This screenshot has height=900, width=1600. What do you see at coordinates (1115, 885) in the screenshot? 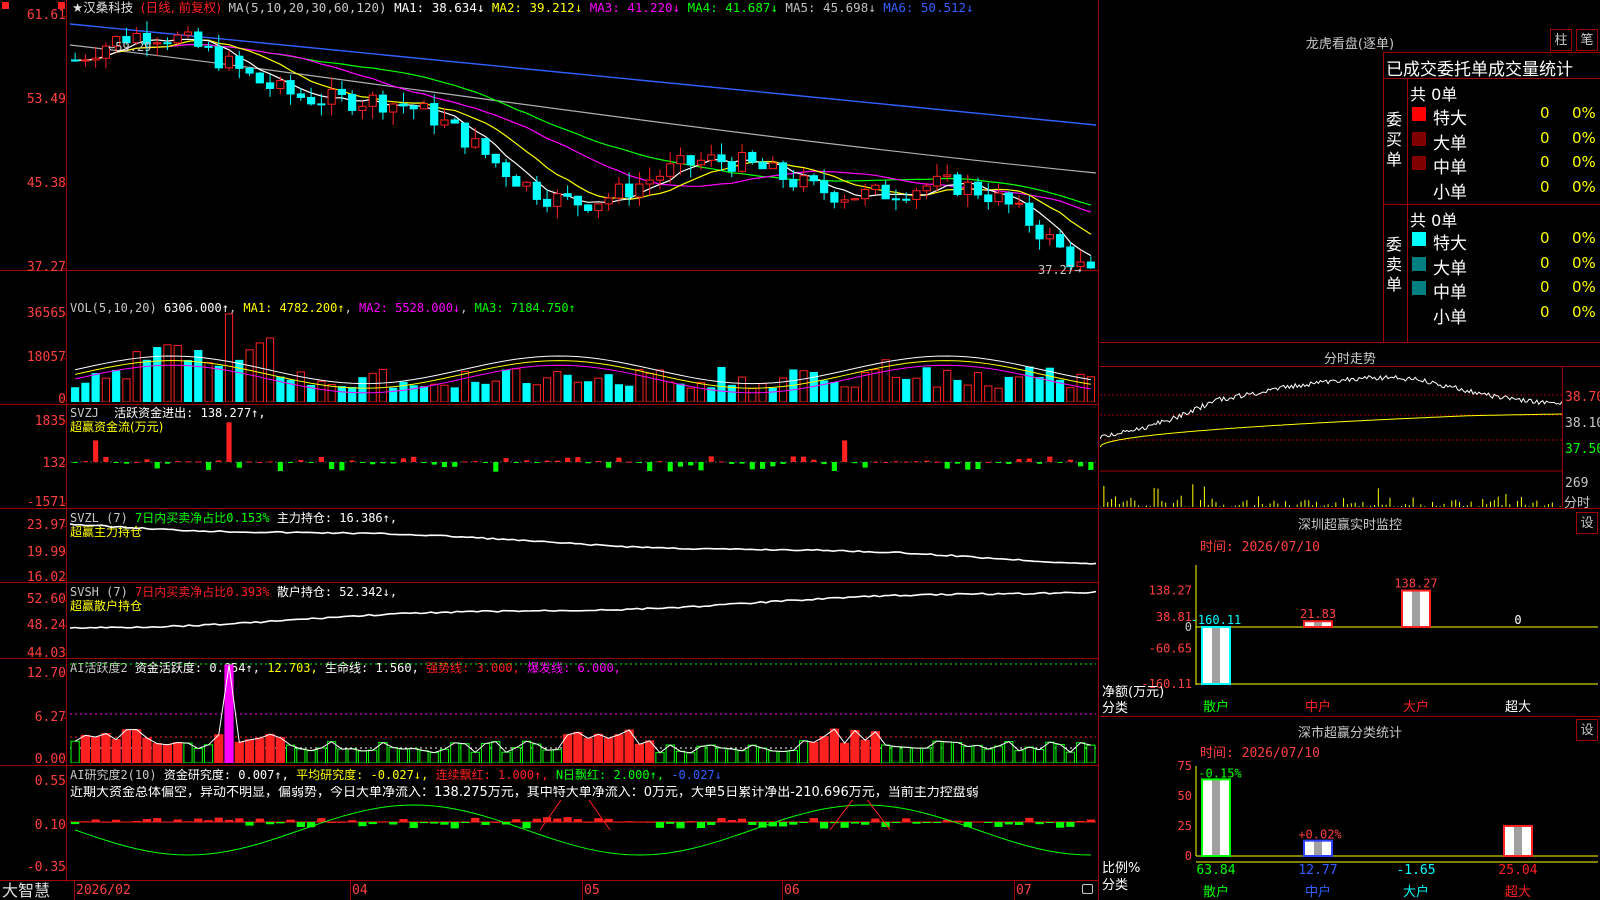
I see `classify-xlabel: 分类` at bounding box center [1115, 885].